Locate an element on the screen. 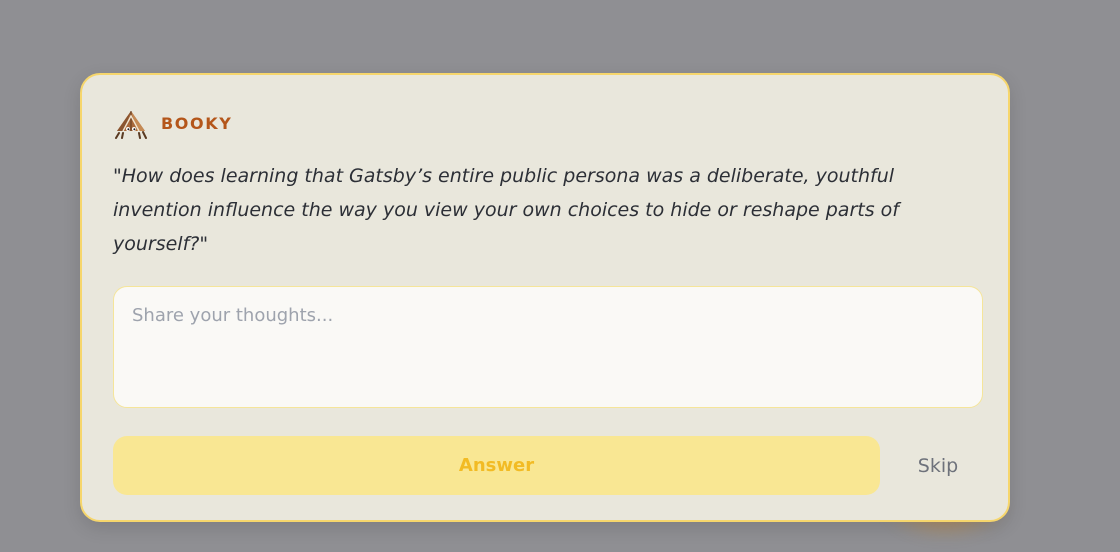  assistant-header: BOOKY is located at coordinates (172, 123).